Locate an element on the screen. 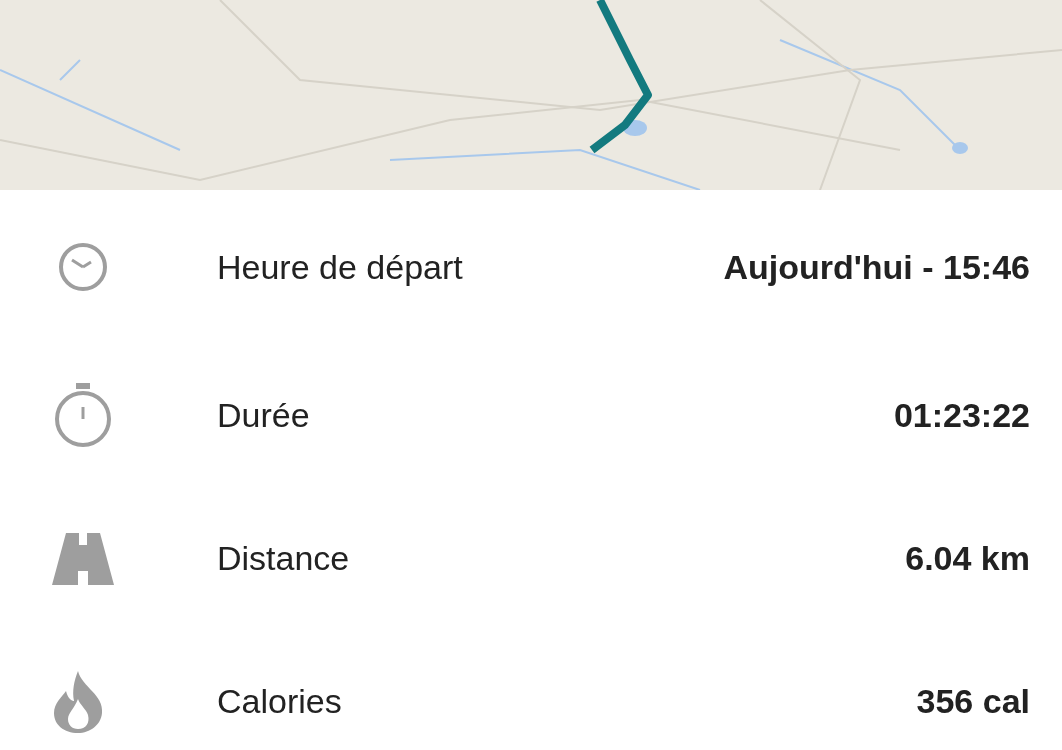 The image size is (1062, 750). stat-label: Heure de départ is located at coordinates (340, 267).